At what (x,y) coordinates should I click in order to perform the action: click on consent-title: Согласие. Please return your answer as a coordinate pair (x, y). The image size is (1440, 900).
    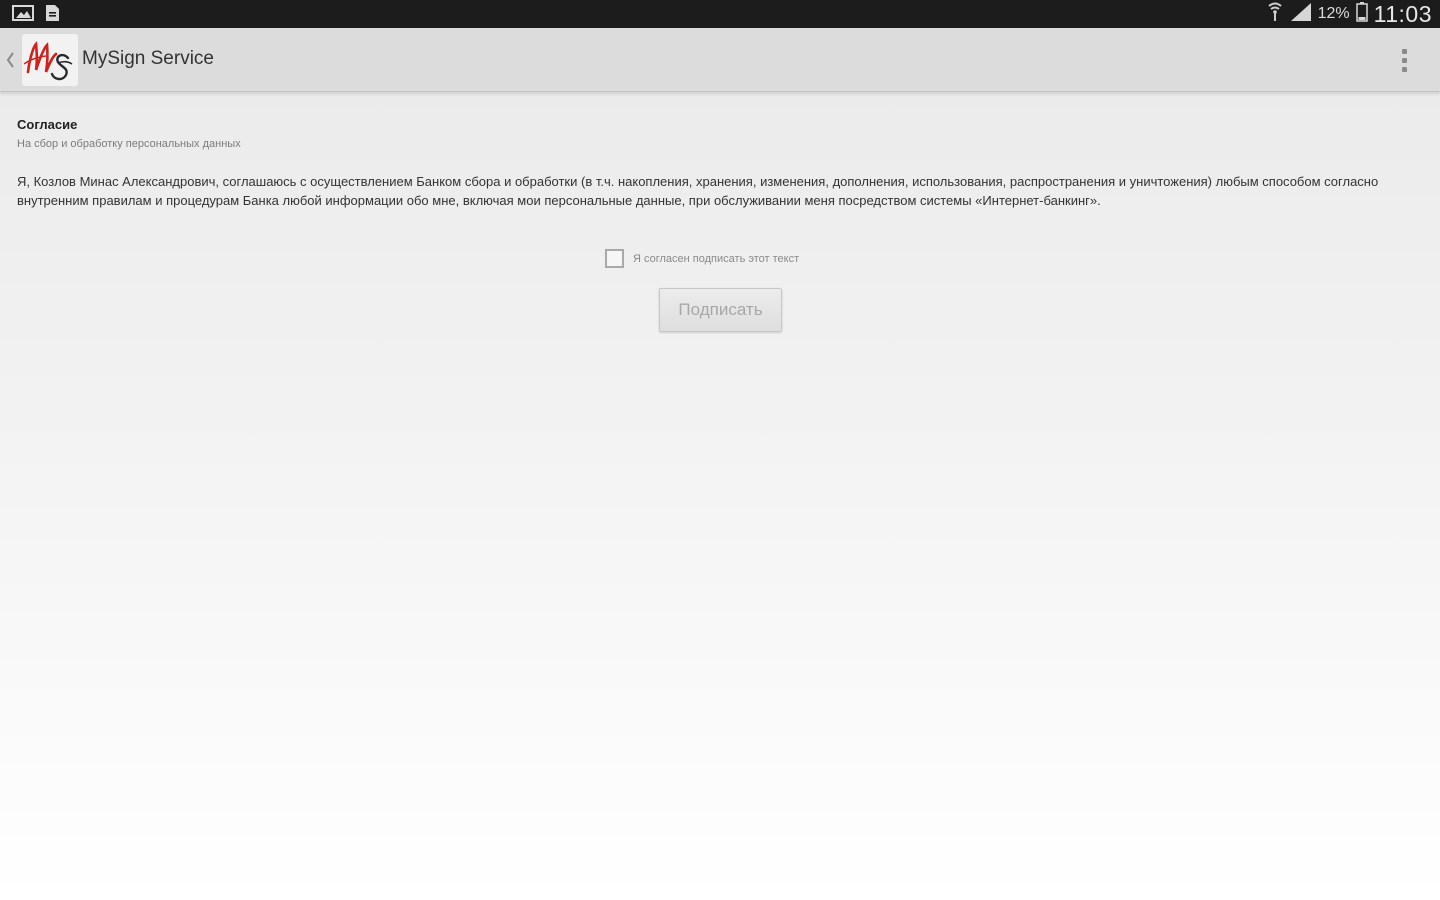
    Looking at the image, I should click on (47, 124).